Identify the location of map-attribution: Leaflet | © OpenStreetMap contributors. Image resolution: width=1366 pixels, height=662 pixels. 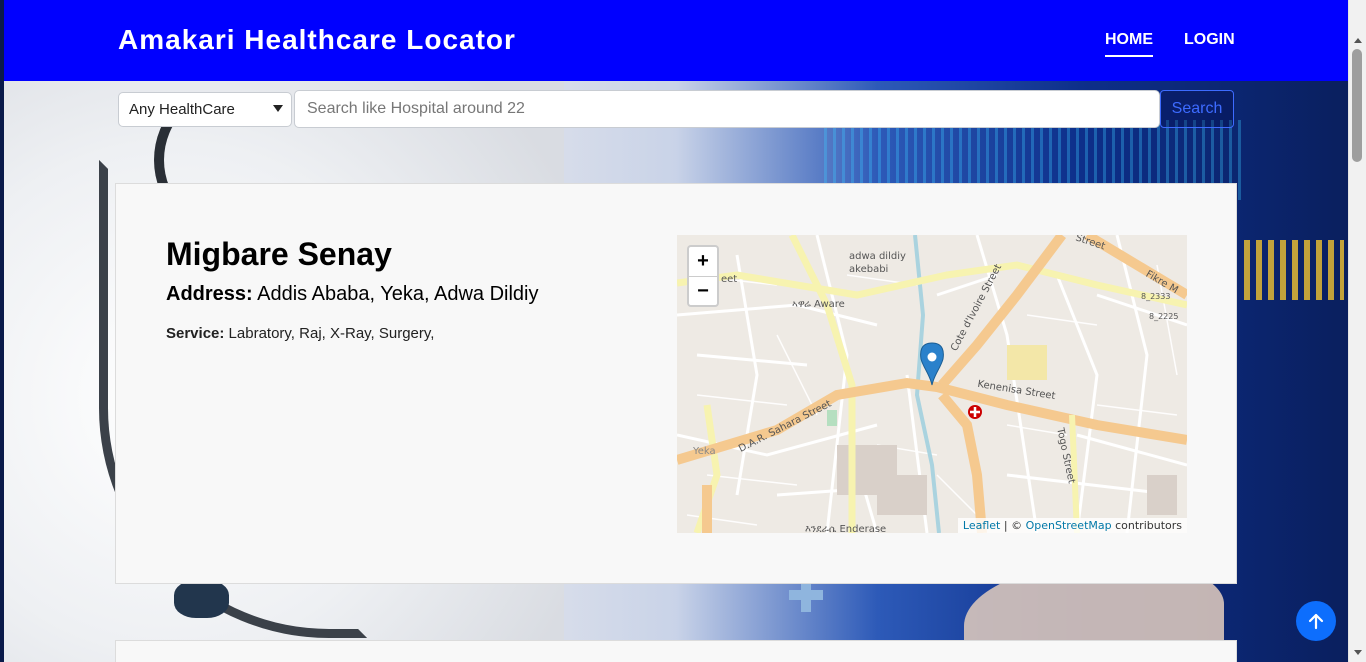
(1072, 525).